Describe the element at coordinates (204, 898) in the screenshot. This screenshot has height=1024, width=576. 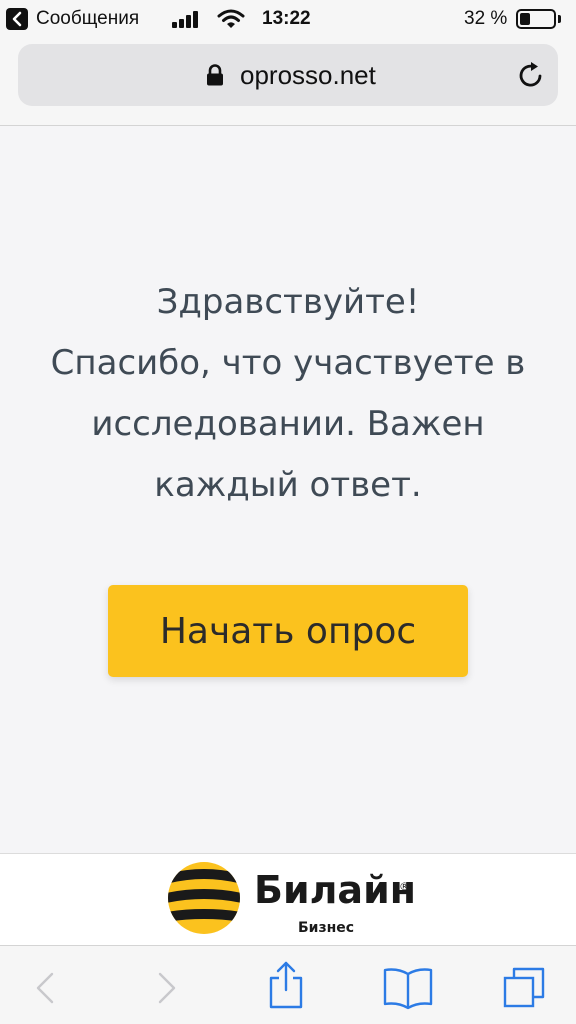
I see `beeline-logo-icon` at that location.